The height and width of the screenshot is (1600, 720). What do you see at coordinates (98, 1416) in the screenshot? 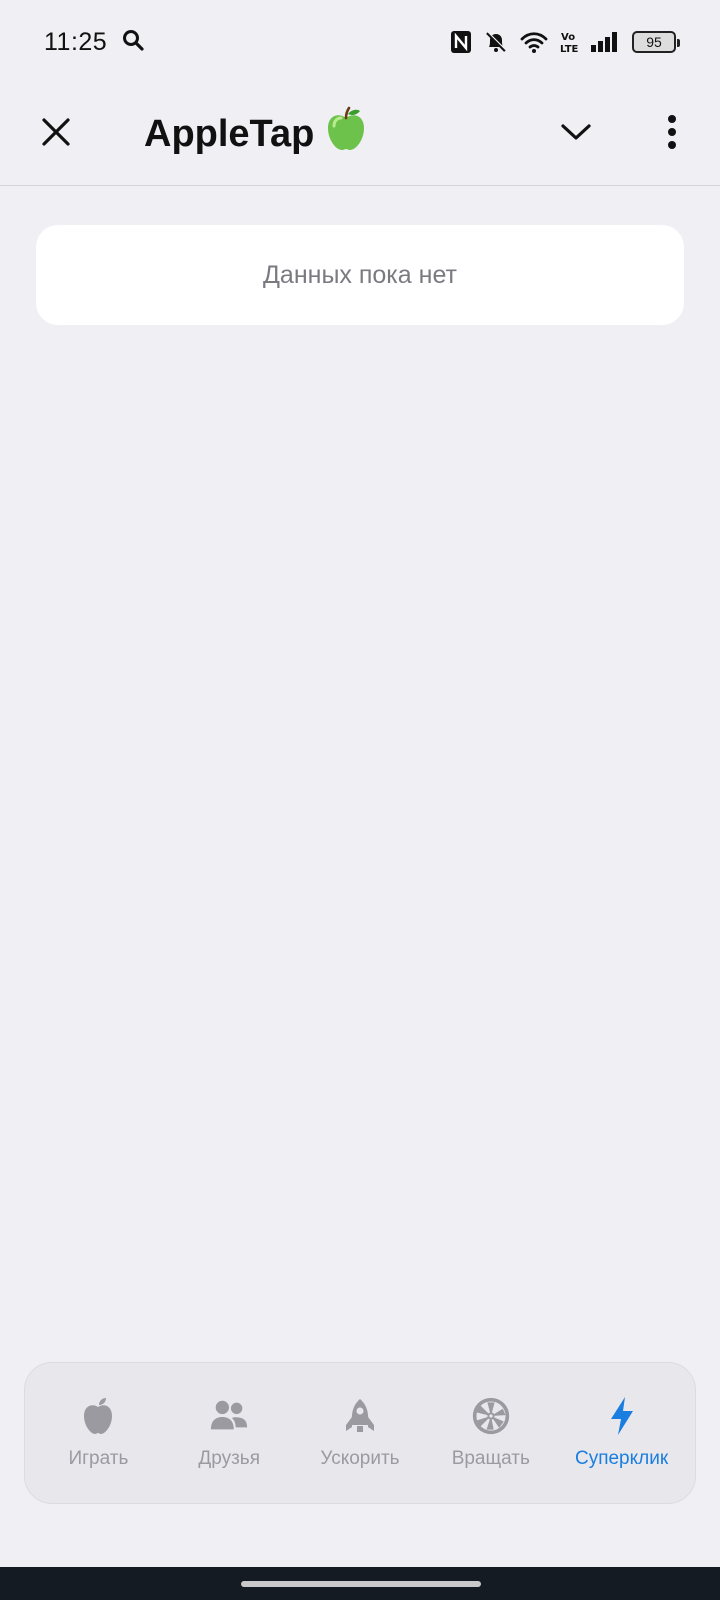
I see `apple-icon` at bounding box center [98, 1416].